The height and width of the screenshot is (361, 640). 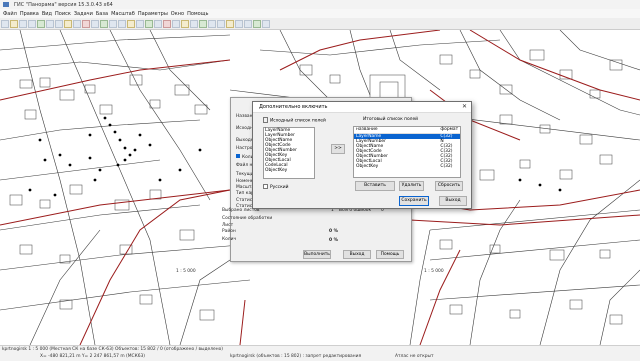 I want to click on result-list-label: Итоговый список полей, so click(x=391, y=119).